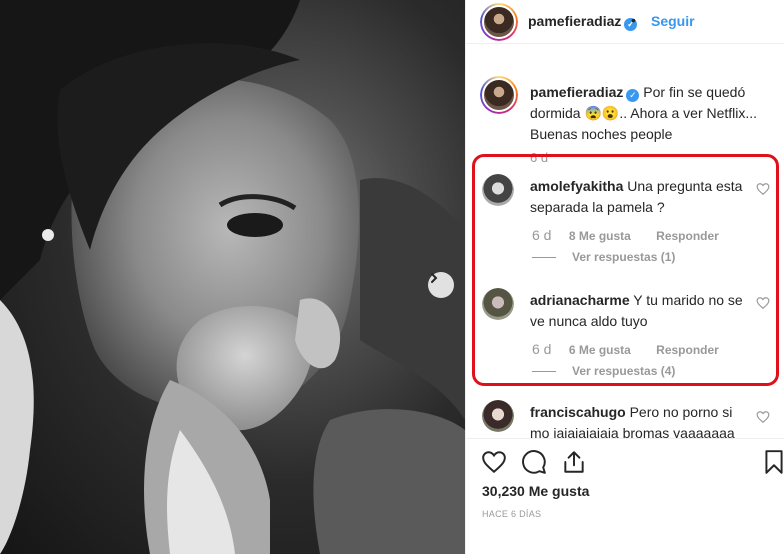 The width and height of the screenshot is (784, 554). Describe the element at coordinates (534, 462) in the screenshot. I see `comment-icon` at that location.